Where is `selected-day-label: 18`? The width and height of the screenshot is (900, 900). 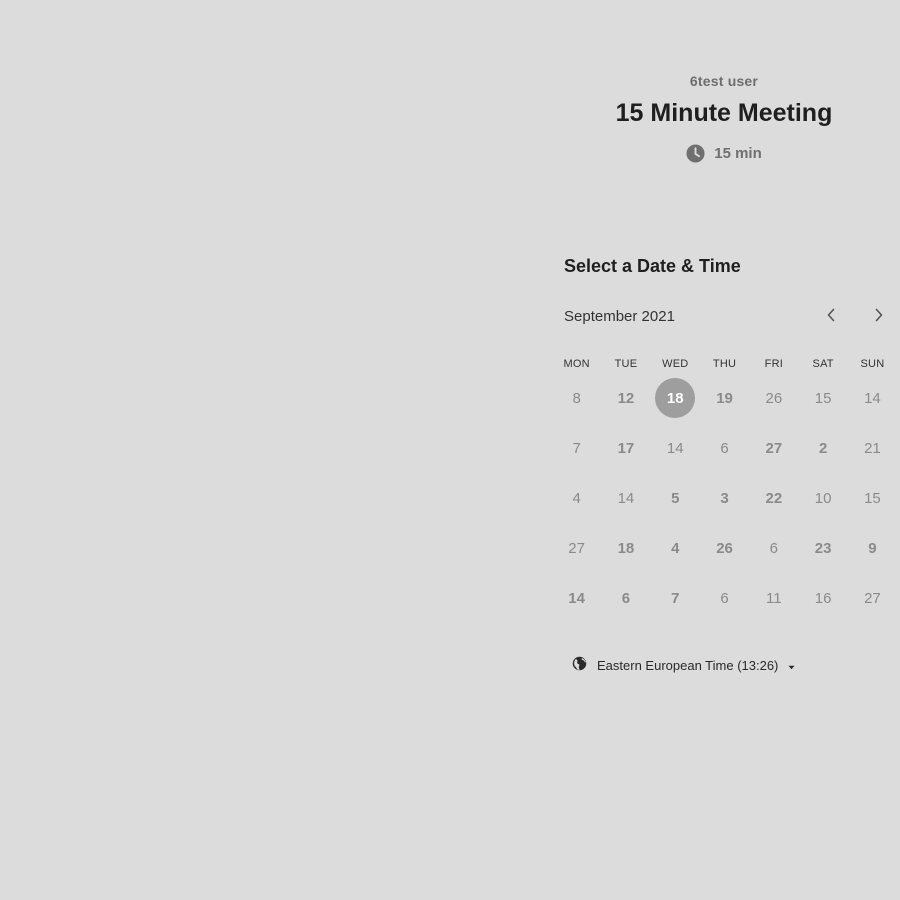 selected-day-label: 18 is located at coordinates (675, 398).